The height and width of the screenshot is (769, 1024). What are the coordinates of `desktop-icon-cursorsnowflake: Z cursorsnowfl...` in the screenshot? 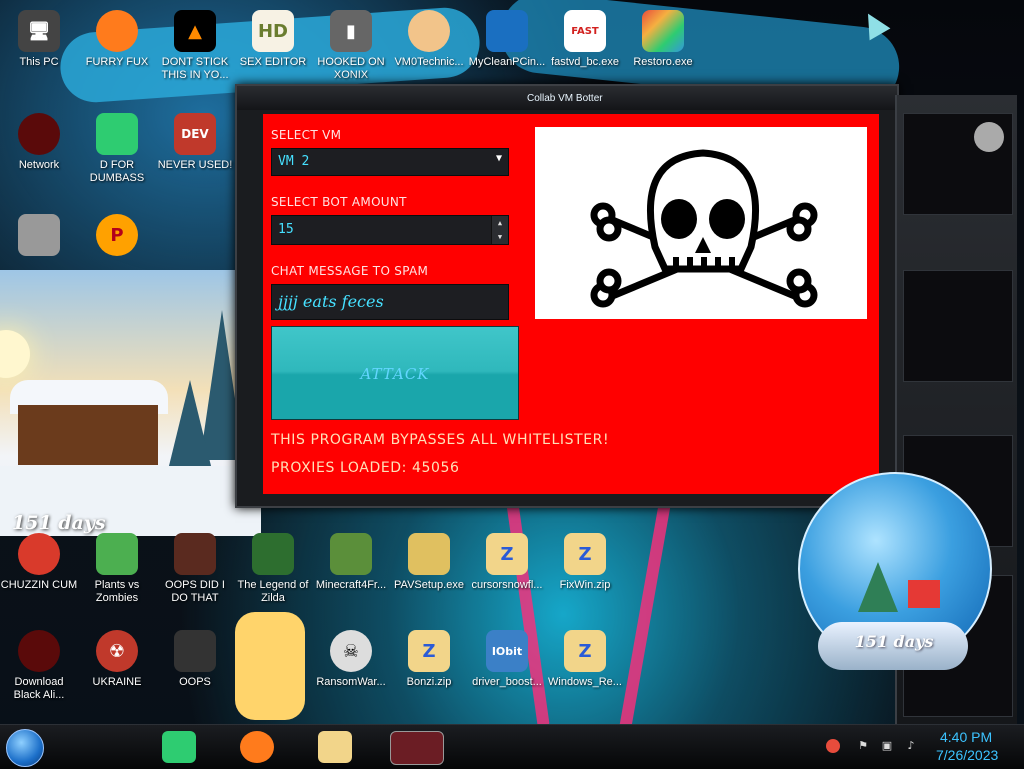 It's located at (507, 562).